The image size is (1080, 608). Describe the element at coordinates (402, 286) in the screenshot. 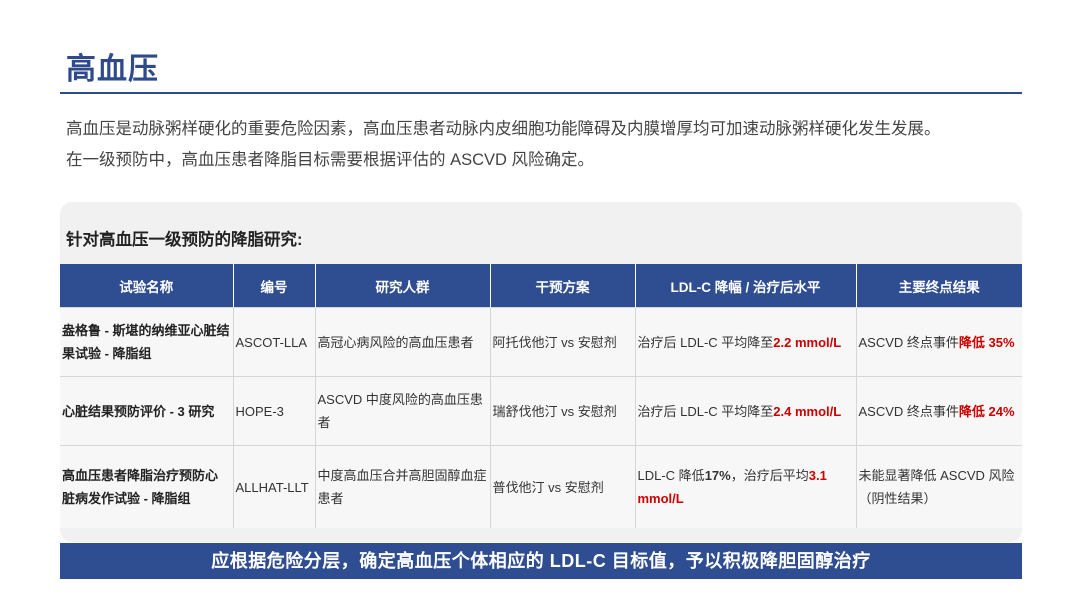

I see `header-population: 研究人群` at that location.